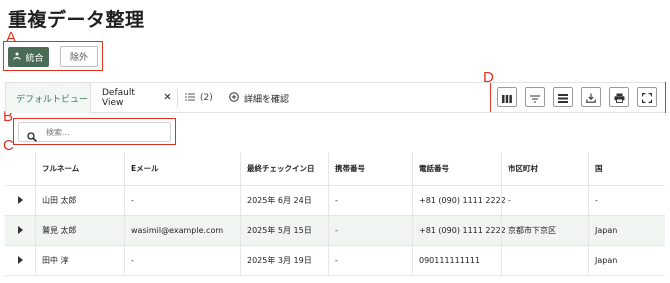  Describe the element at coordinates (8, 145) in the screenshot. I see `annotation-marker-c: C` at that location.